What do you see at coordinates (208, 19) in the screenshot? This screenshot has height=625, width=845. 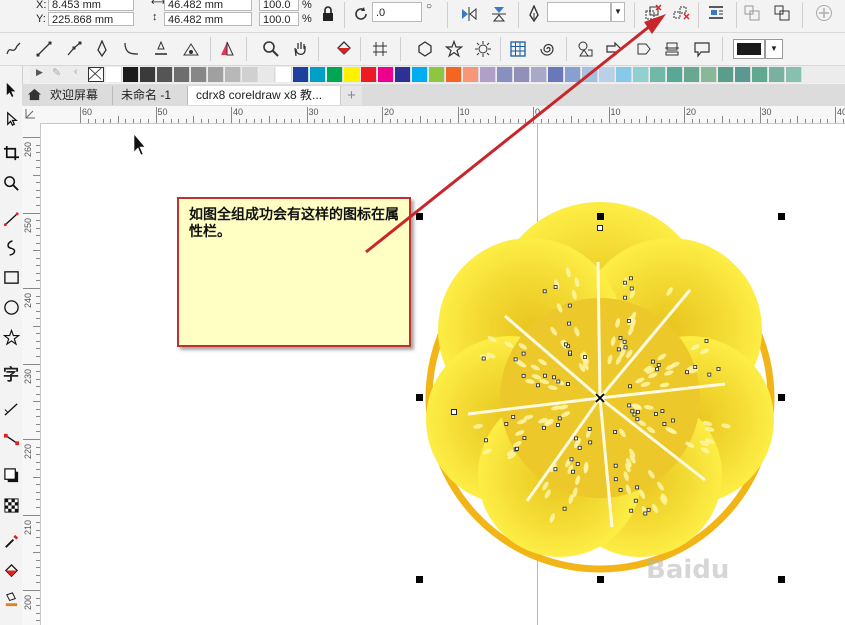 I see `height-field: 46.482 mm` at bounding box center [208, 19].